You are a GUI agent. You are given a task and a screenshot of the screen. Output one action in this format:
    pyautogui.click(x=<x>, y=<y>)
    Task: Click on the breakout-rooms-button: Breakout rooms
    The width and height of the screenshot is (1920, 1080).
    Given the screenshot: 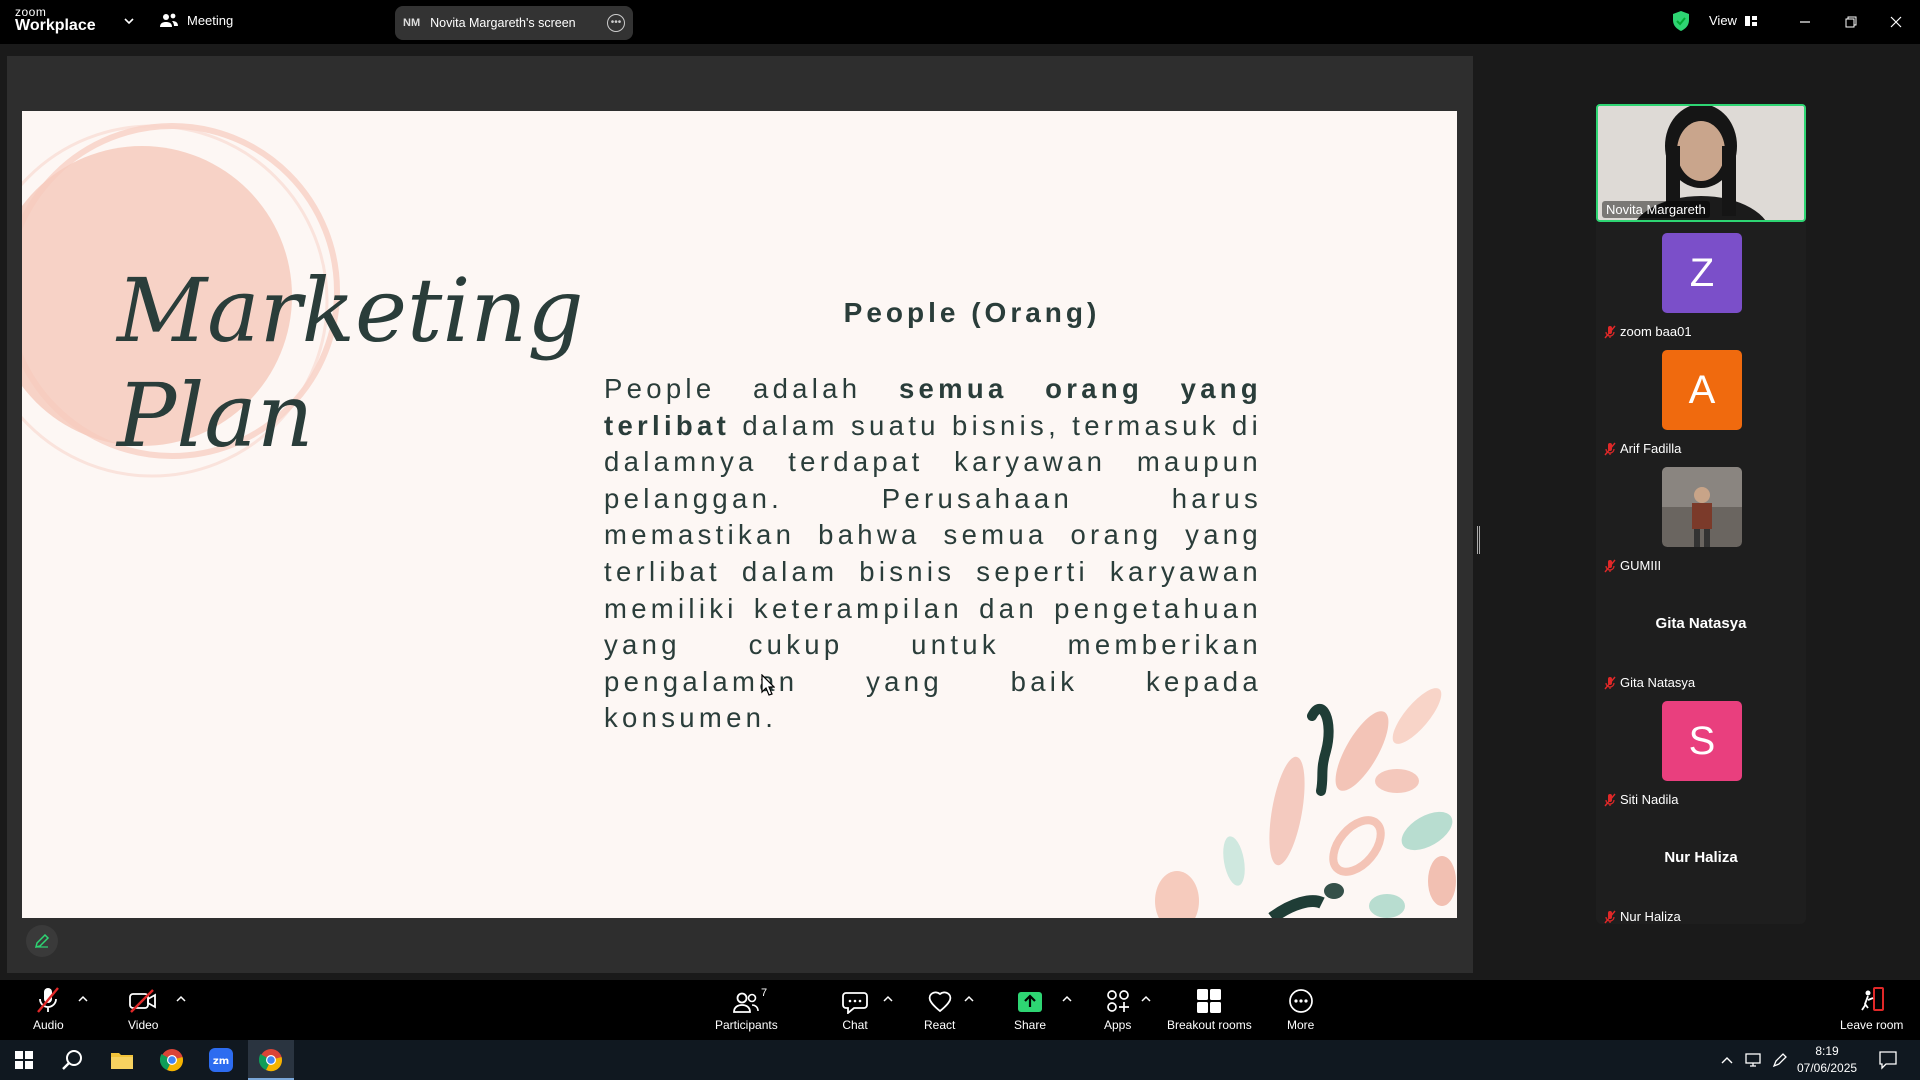 What is the action you would take?
    pyautogui.click(x=1209, y=1008)
    